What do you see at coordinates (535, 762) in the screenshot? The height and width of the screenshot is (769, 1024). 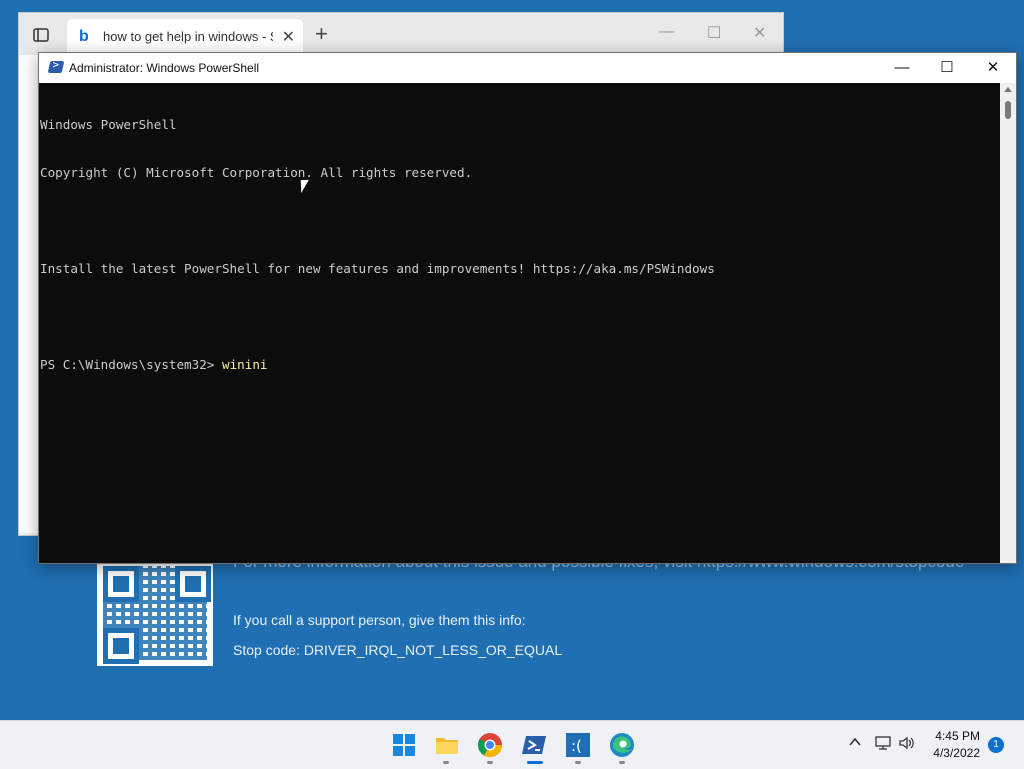 I see `powershell-active-indicator` at bounding box center [535, 762].